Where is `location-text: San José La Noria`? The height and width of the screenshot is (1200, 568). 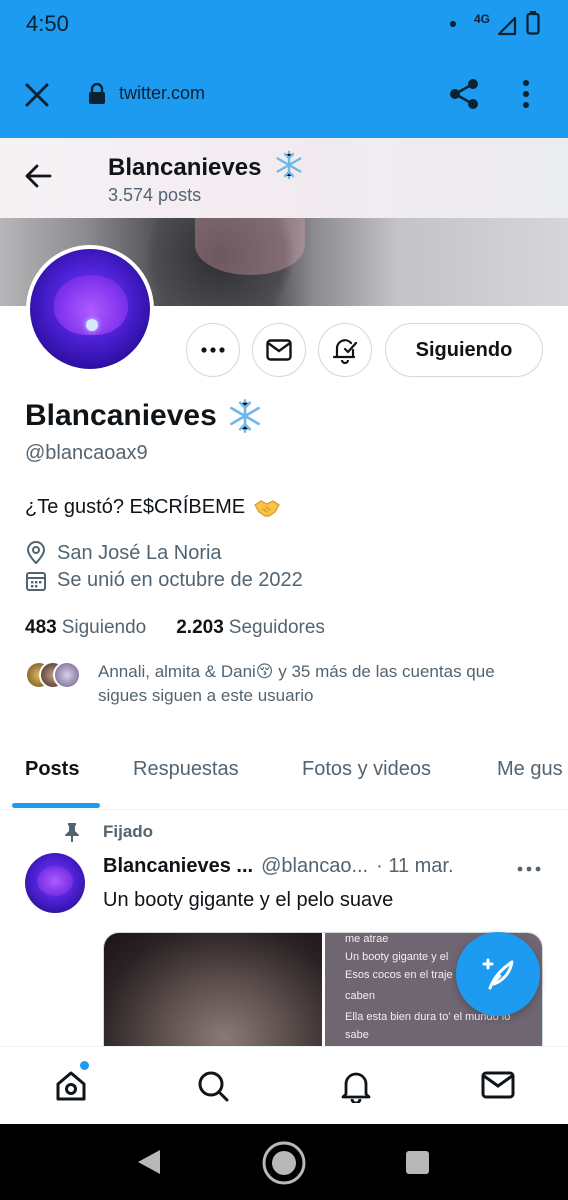 location-text: San José La Noria is located at coordinates (139, 552).